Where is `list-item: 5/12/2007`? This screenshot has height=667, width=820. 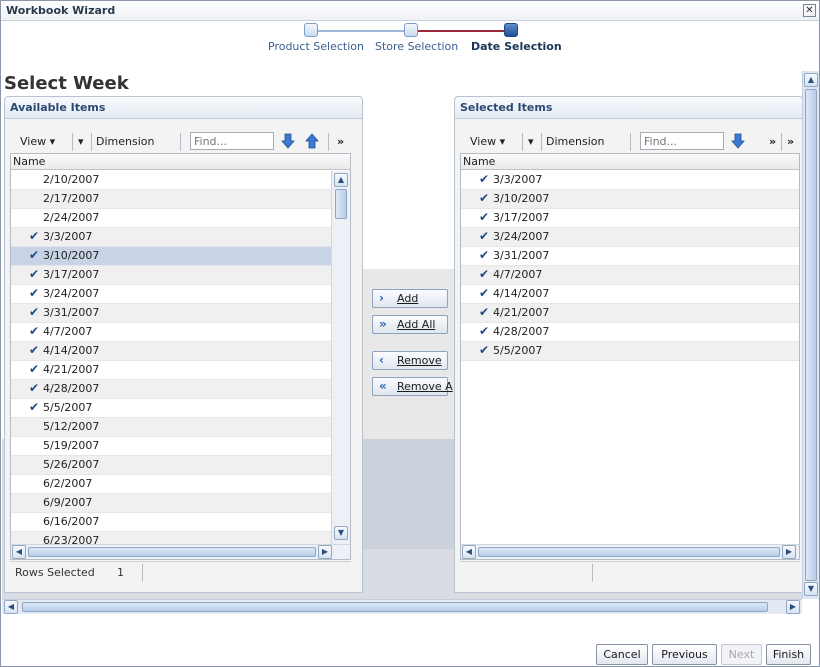 list-item: 5/12/2007 is located at coordinates (171, 427).